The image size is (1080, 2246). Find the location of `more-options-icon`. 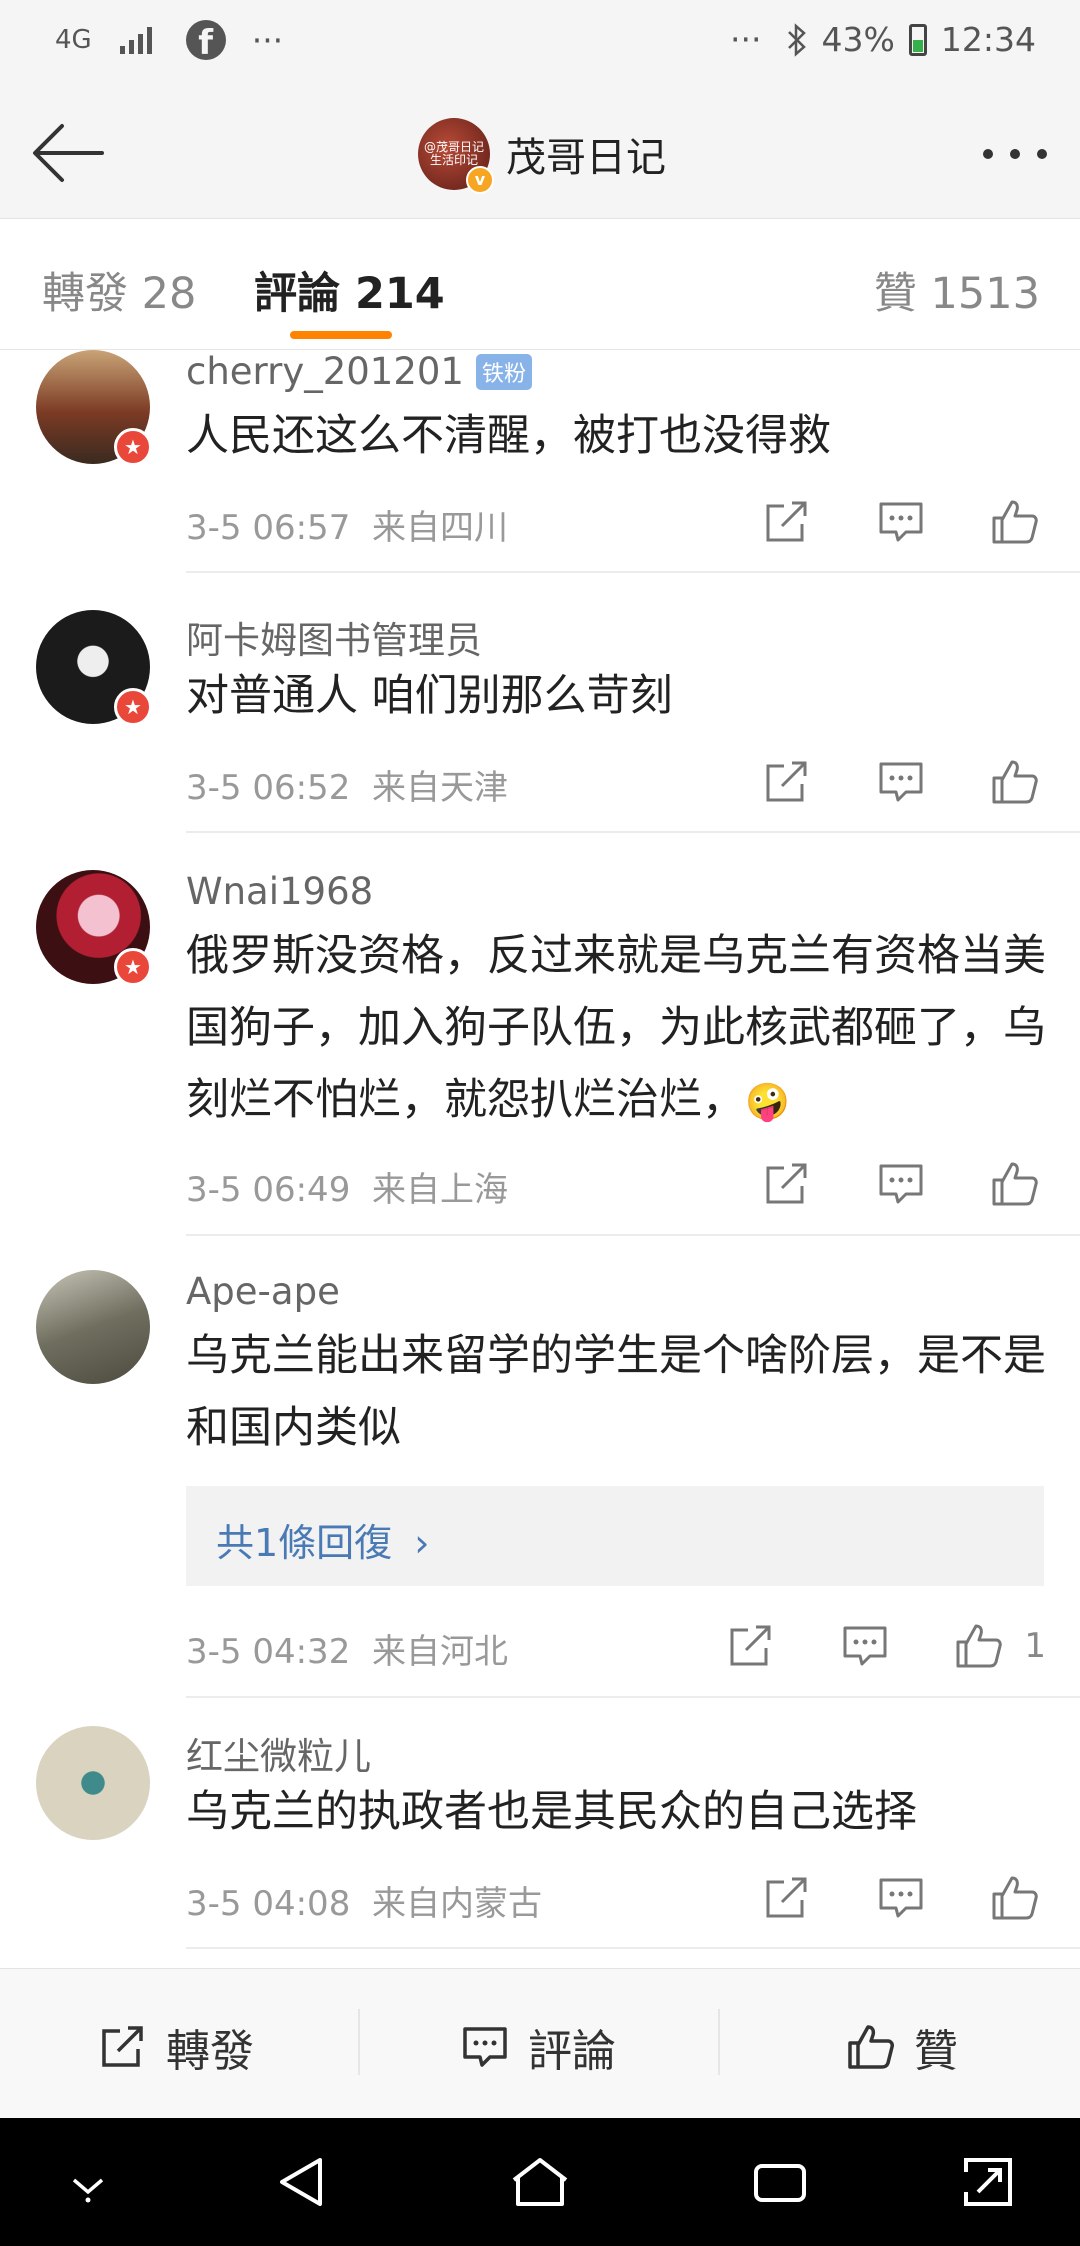

more-options-icon is located at coordinates (1015, 154).